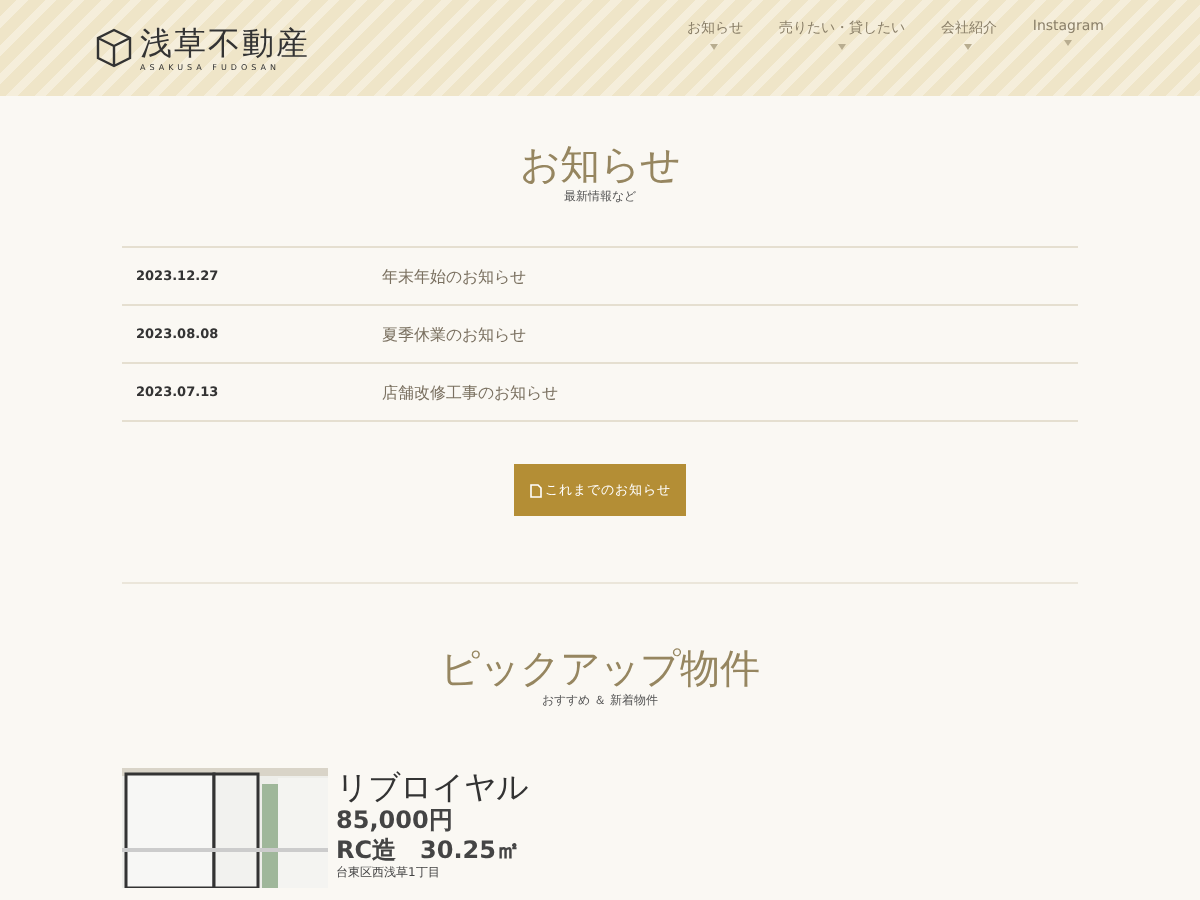 The image size is (1200, 900). What do you see at coordinates (429, 851) in the screenshot?
I see `property-spec: RC造 30.25㎡` at bounding box center [429, 851].